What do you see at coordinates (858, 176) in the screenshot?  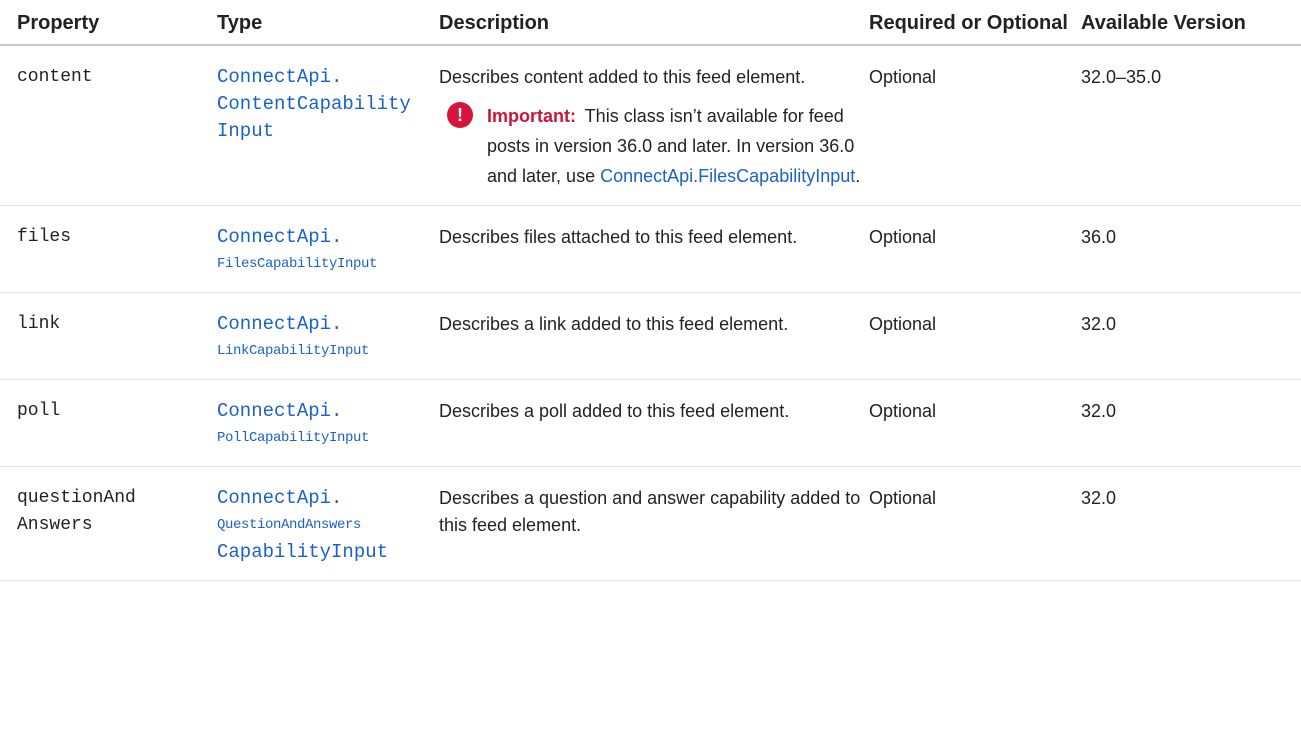 I see `note-end: .` at bounding box center [858, 176].